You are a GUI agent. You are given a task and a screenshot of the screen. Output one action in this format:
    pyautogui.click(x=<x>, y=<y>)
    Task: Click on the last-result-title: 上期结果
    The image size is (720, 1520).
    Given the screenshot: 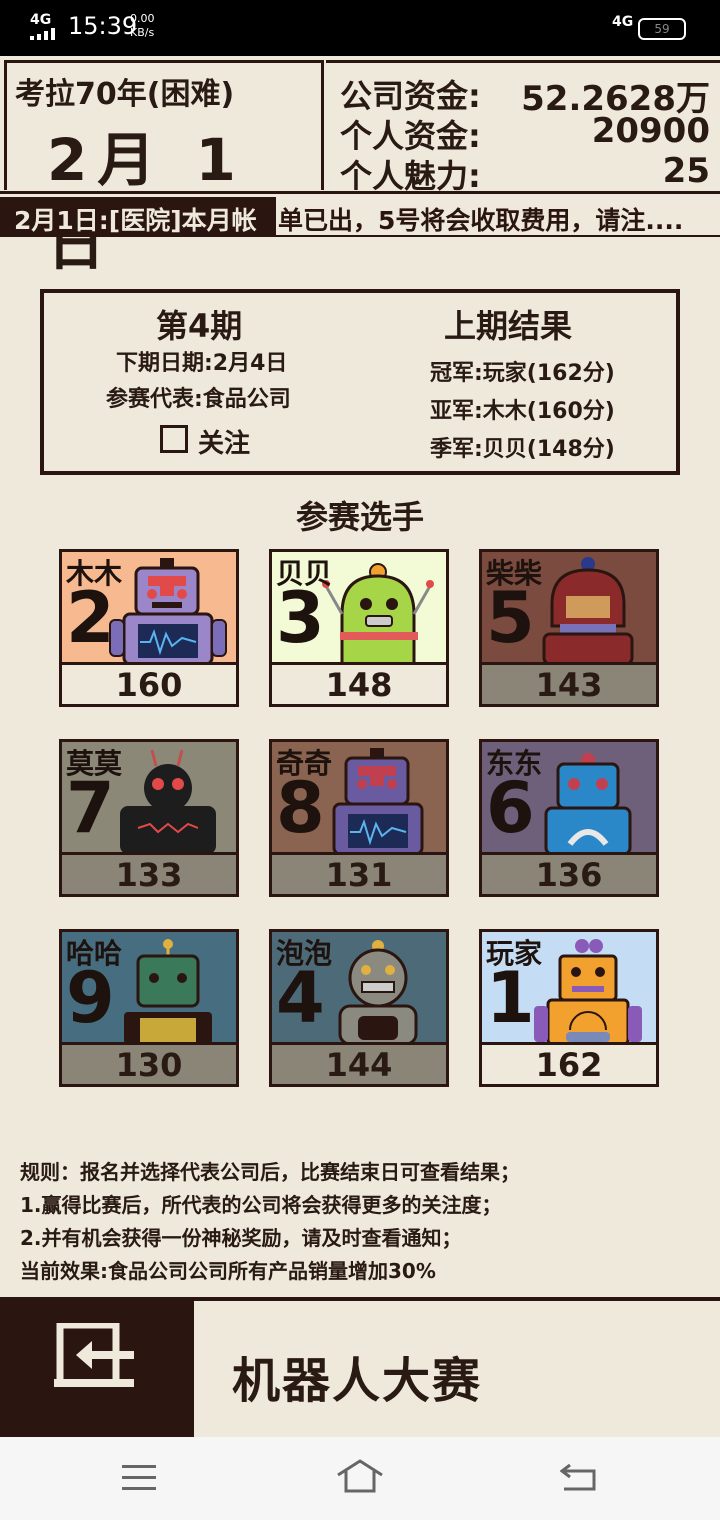 What is the action you would take?
    pyautogui.click(x=508, y=326)
    